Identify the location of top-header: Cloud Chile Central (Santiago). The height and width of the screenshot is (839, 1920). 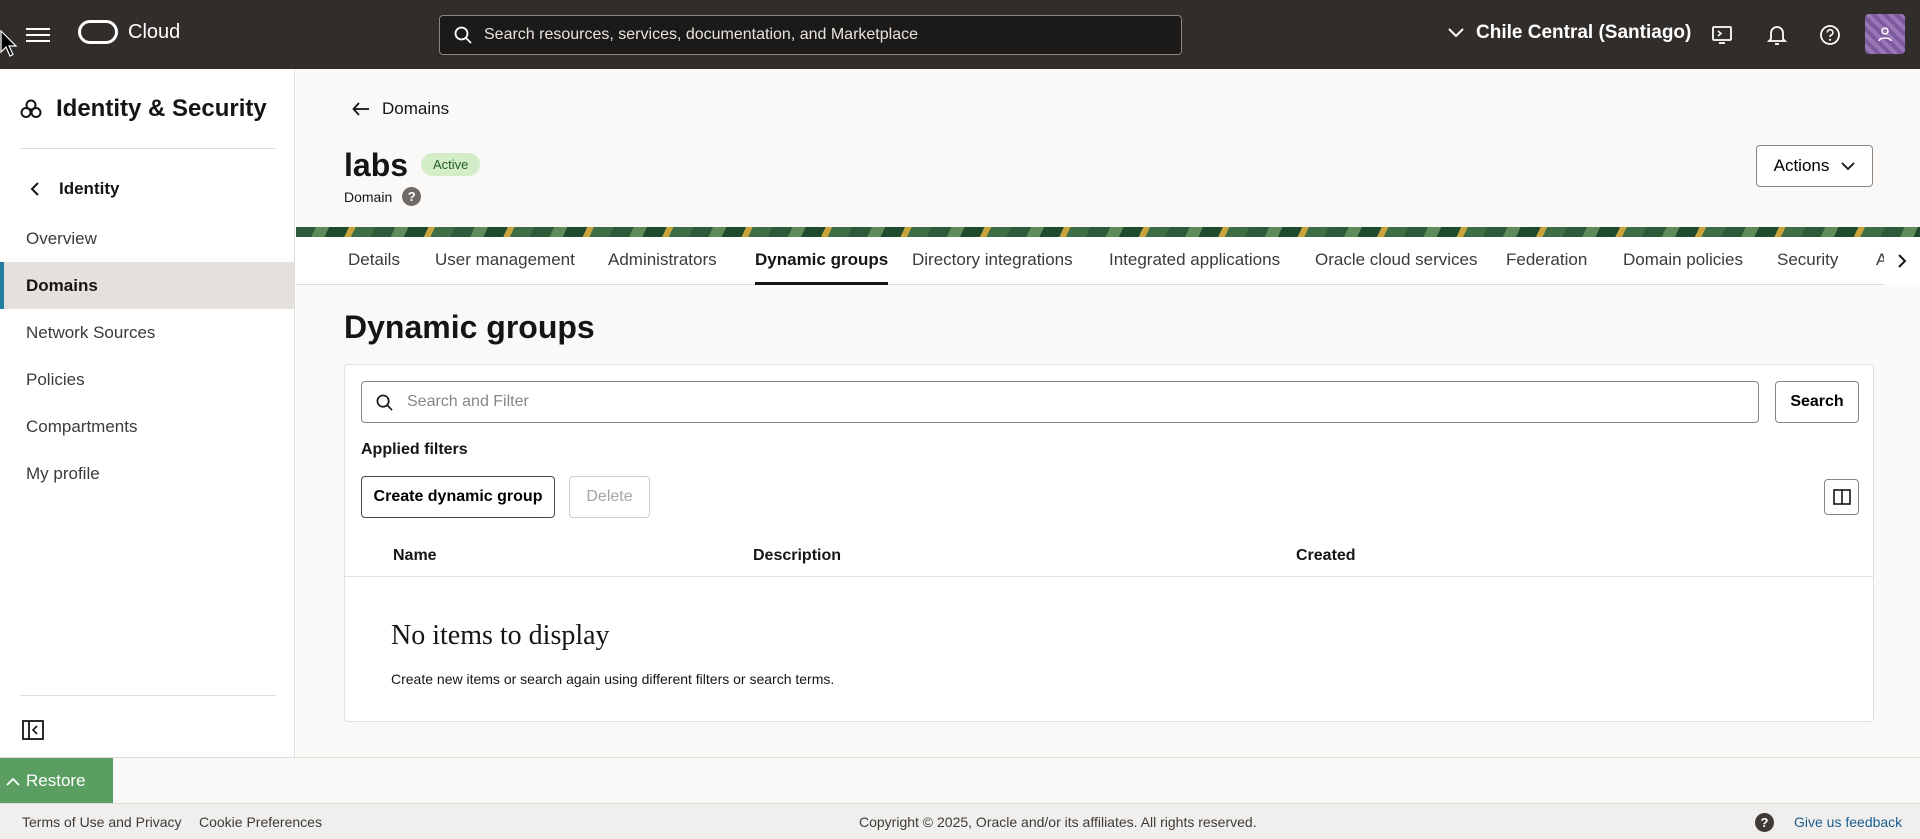
(960, 34).